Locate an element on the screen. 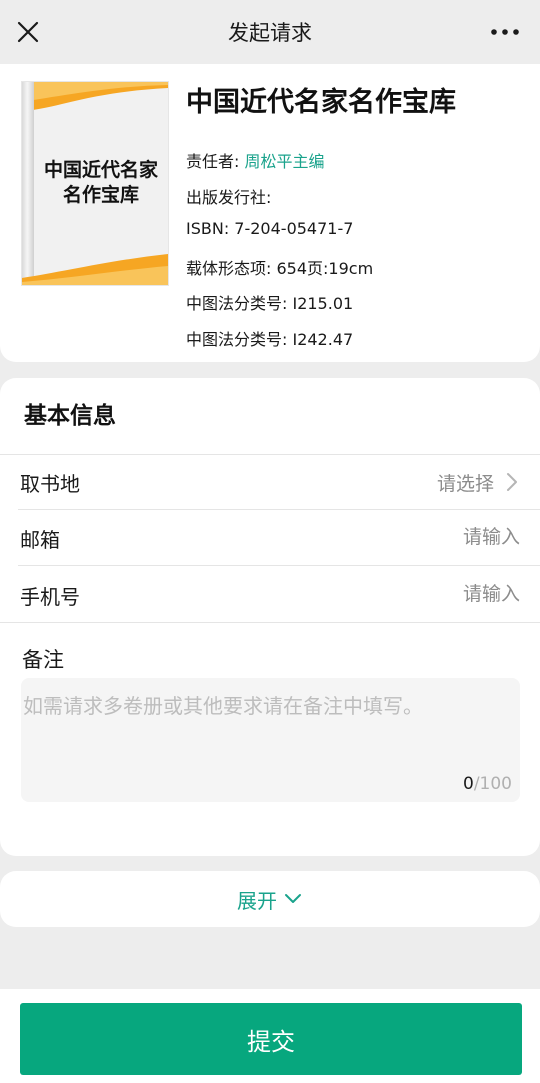  cover-title: 中国近代名家名作宝库 is located at coordinates (100, 182).